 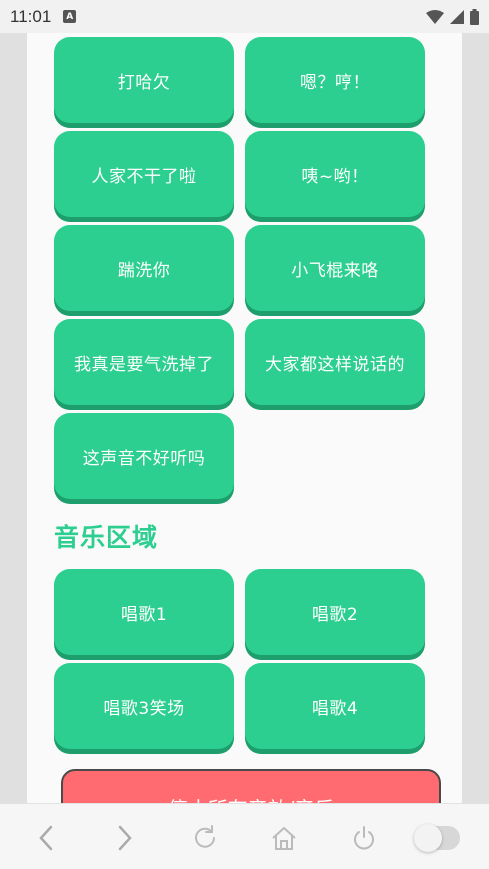 What do you see at coordinates (284, 838) in the screenshot?
I see `home-icon` at bounding box center [284, 838].